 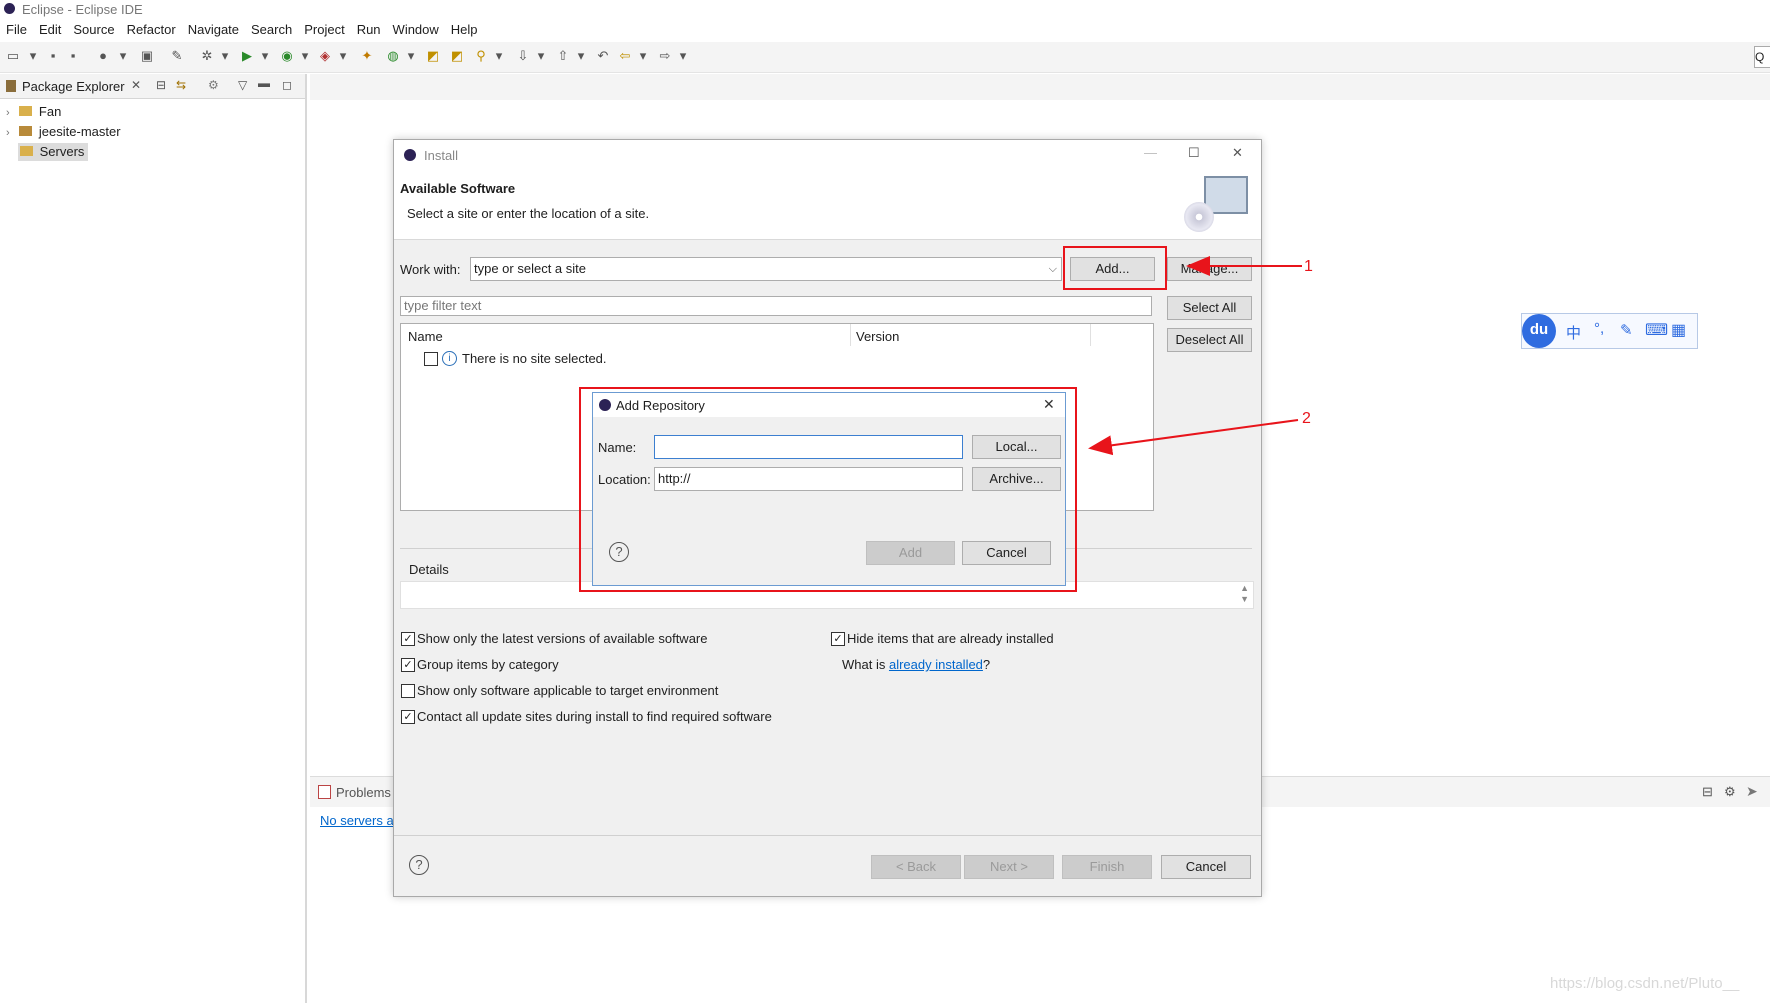 What do you see at coordinates (1308, 266) in the screenshot?
I see `annotation-label-1: 1` at bounding box center [1308, 266].